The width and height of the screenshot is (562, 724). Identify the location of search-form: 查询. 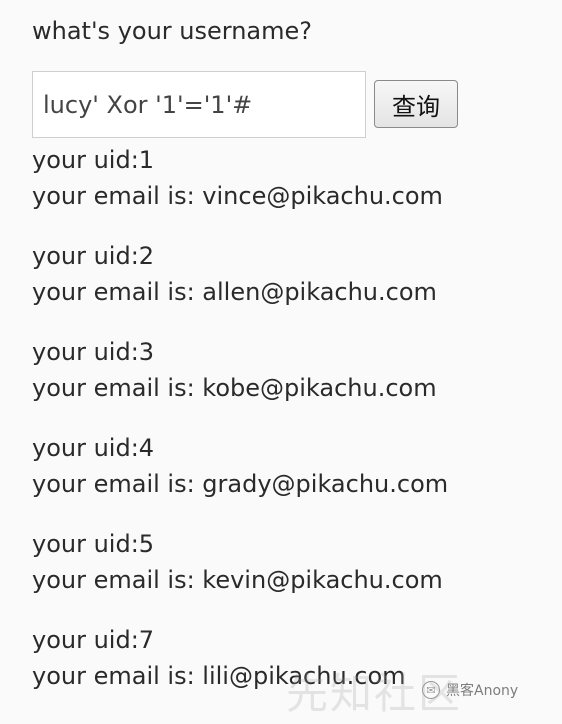
(245, 104).